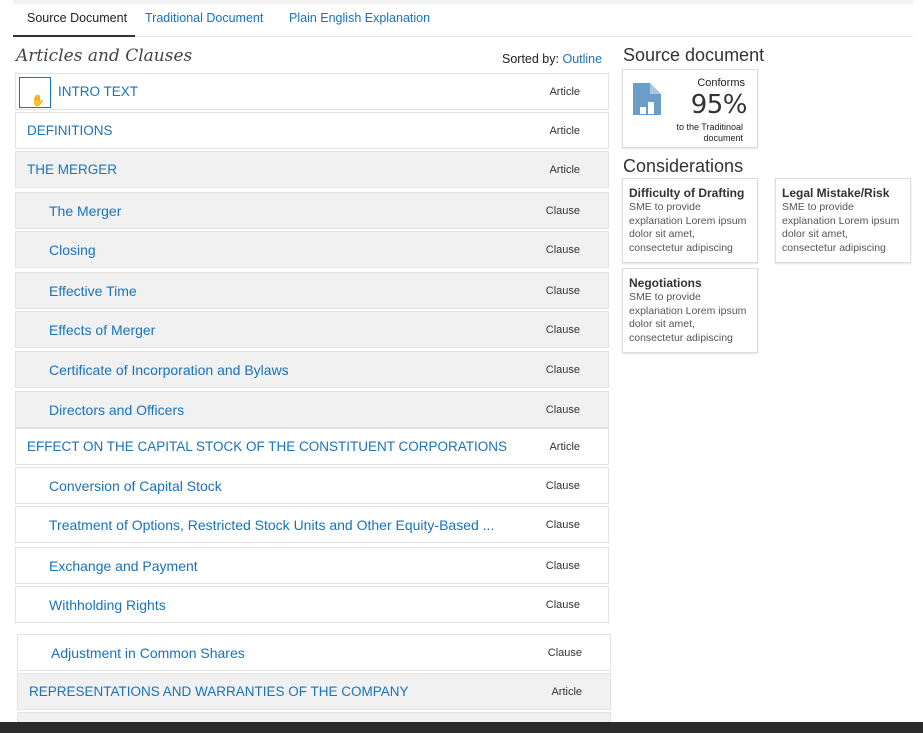 Image resolution: width=923 pixels, height=733 pixels. I want to click on row-label: The Merger, so click(85, 210).